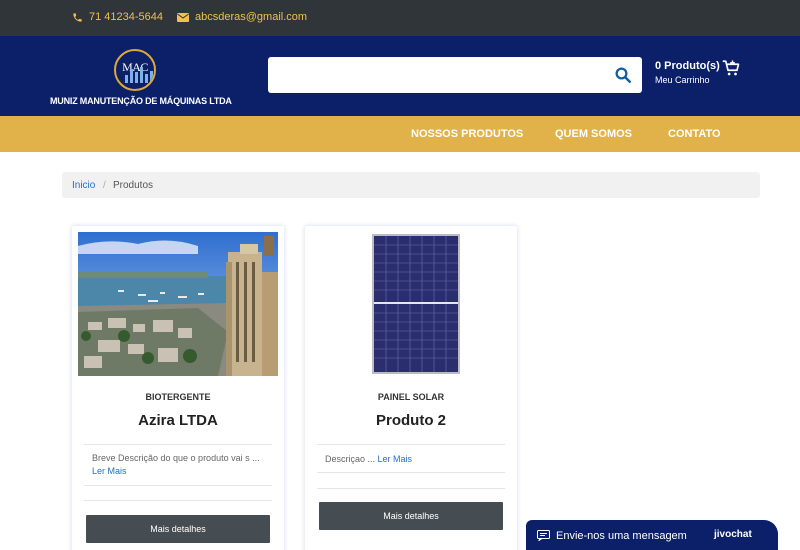 The image size is (800, 550). I want to click on product-category: BIOTERGENTE, so click(178, 397).